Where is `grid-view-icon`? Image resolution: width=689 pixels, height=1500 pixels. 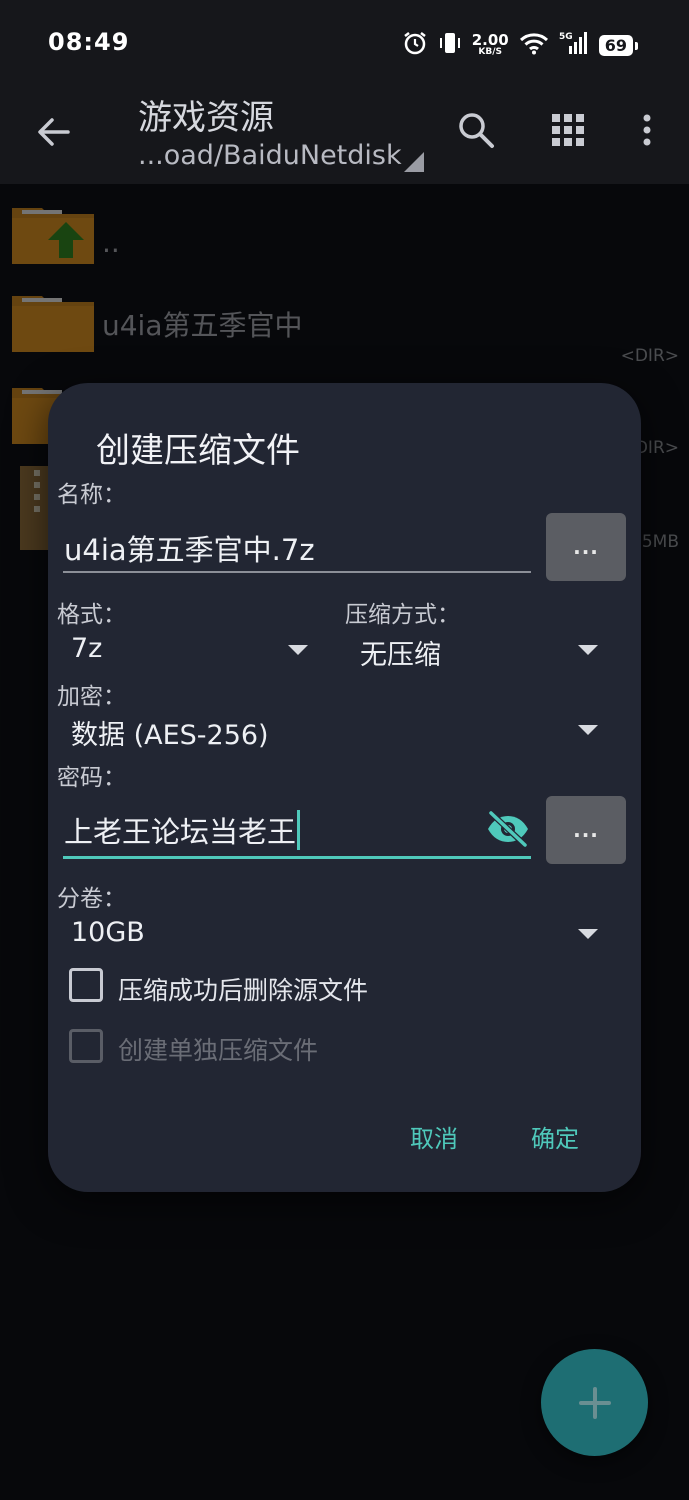 grid-view-icon is located at coordinates (568, 130).